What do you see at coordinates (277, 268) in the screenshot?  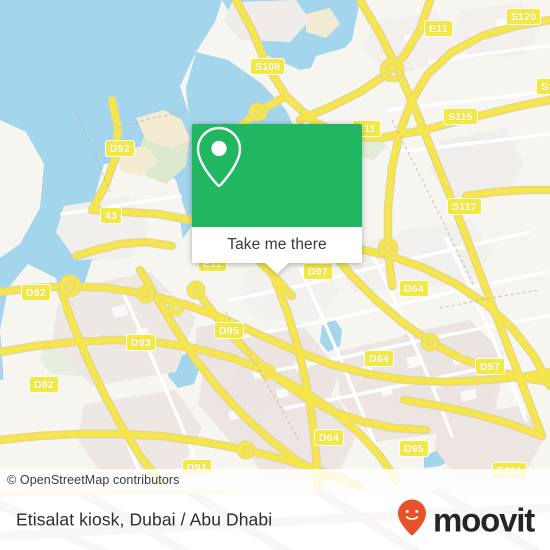 I see `popup-pointer` at bounding box center [277, 268].